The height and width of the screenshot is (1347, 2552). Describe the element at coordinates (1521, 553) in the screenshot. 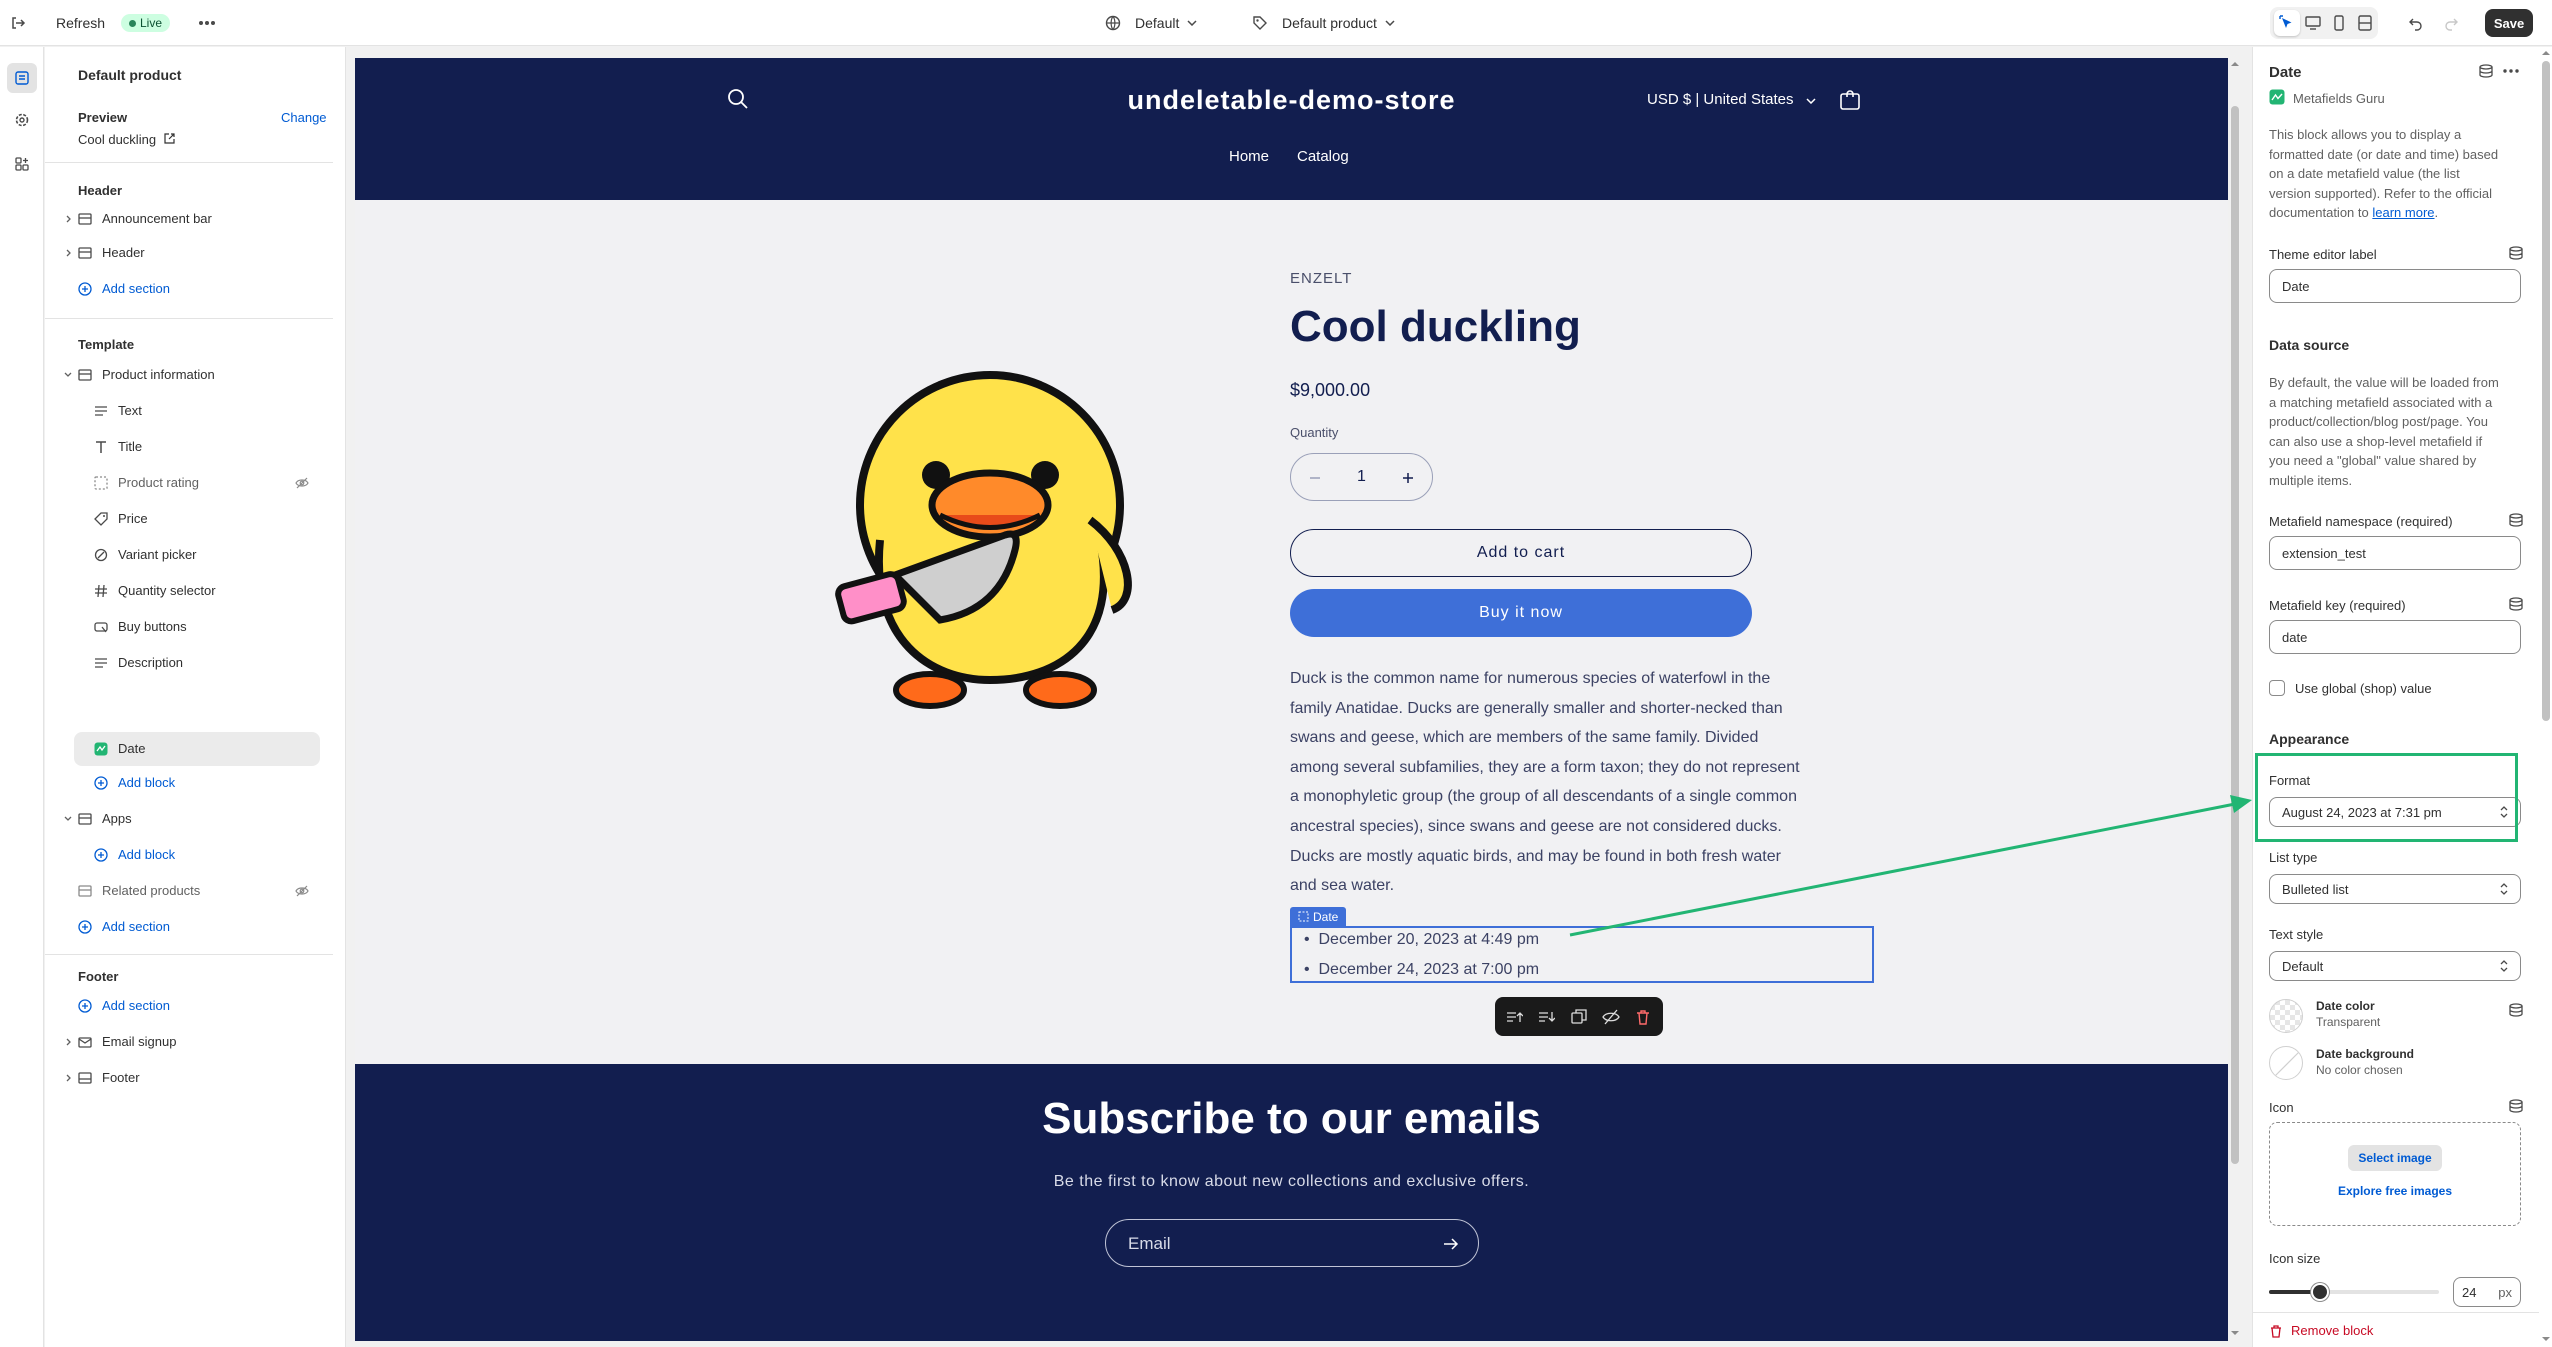

I see `add-to-cart-button: Add to cart` at that location.